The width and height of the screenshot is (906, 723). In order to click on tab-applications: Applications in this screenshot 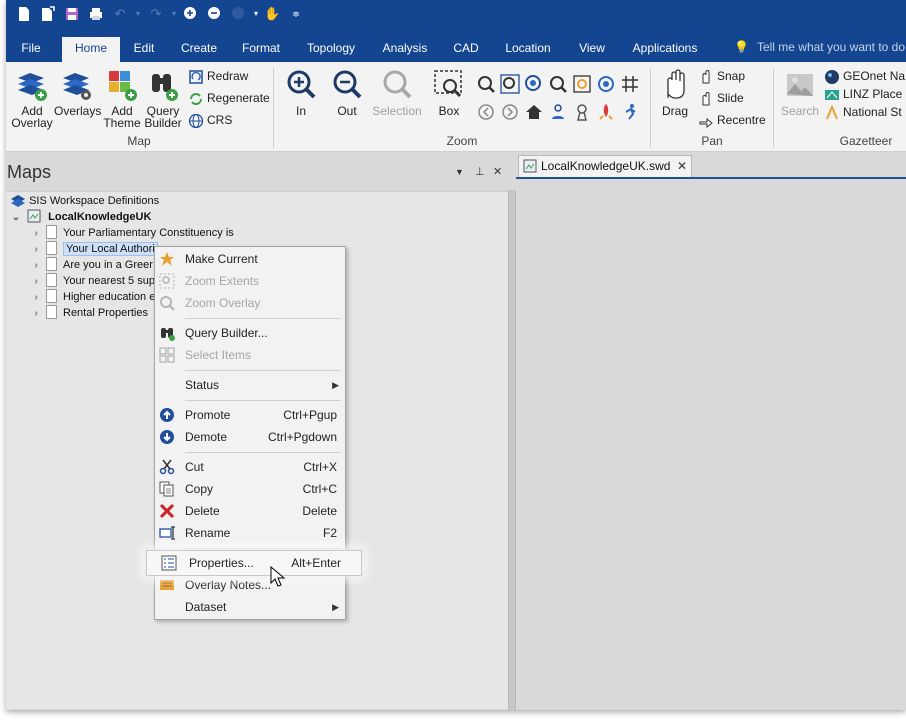, I will do `click(665, 50)`.